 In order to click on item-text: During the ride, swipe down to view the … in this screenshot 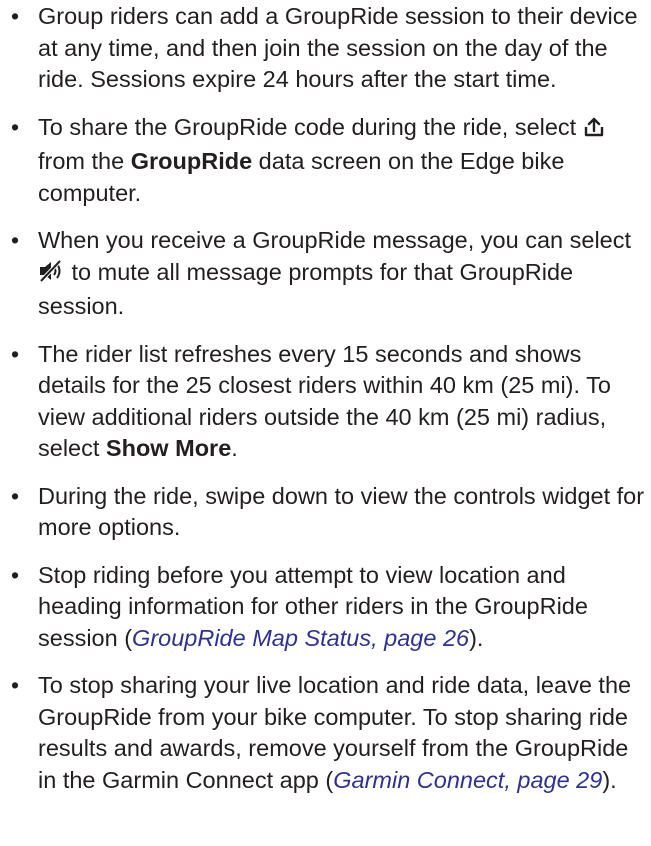, I will do `click(341, 511)`.